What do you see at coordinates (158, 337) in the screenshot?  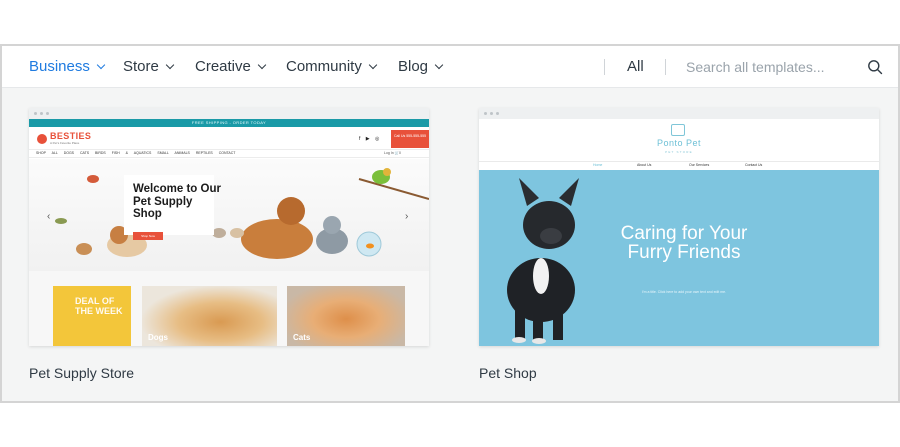 I see `tile-label: Dogs` at bounding box center [158, 337].